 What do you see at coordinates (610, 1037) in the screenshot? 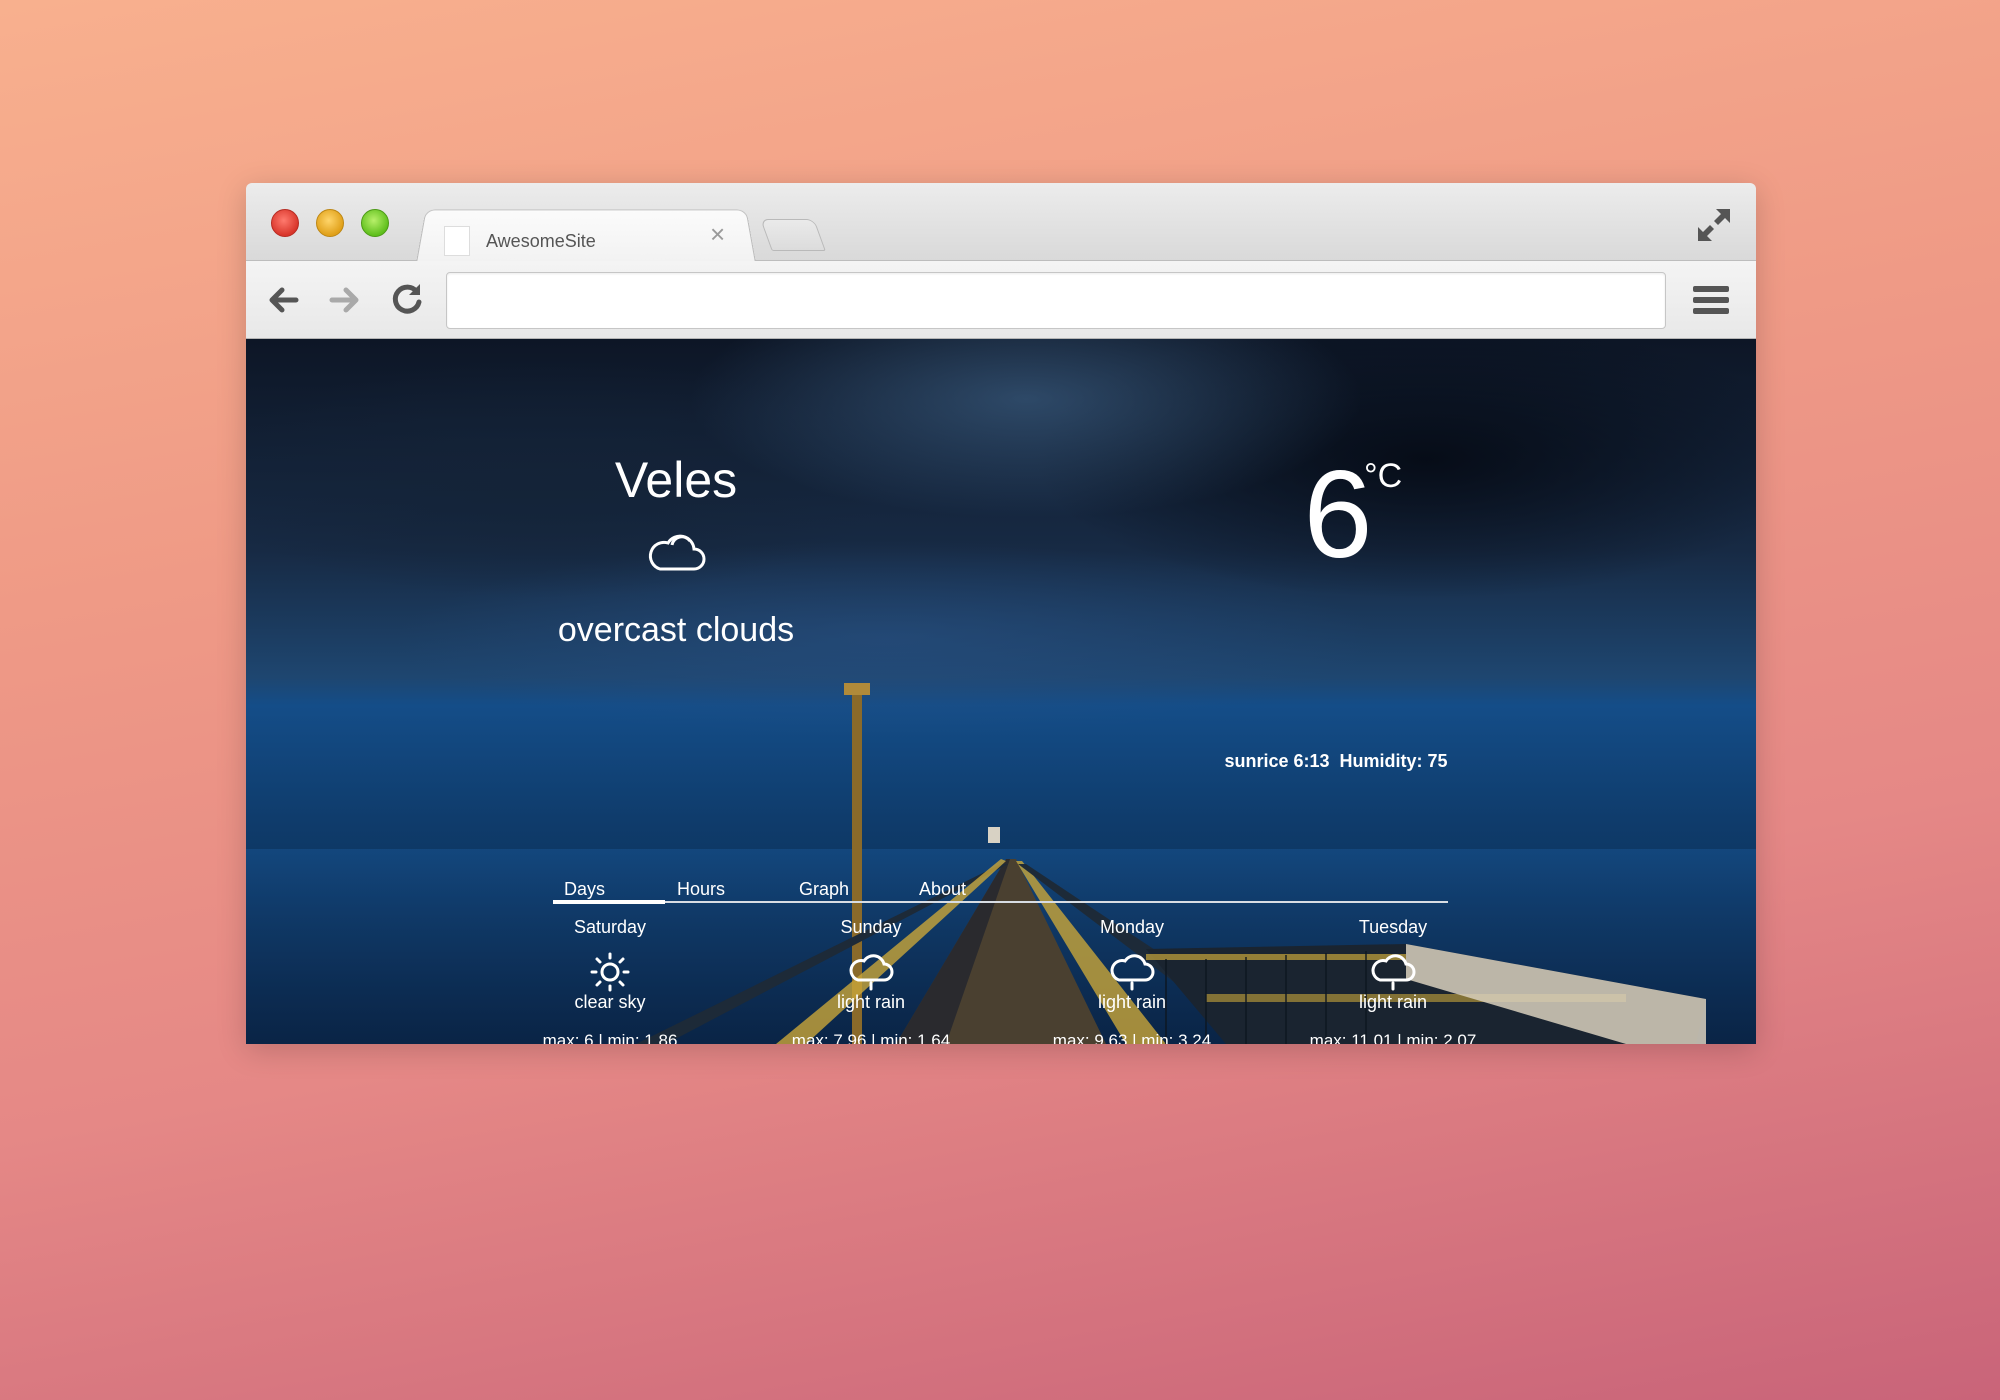
I see `day-min-max: max: 6 | min: 1.86` at bounding box center [610, 1037].